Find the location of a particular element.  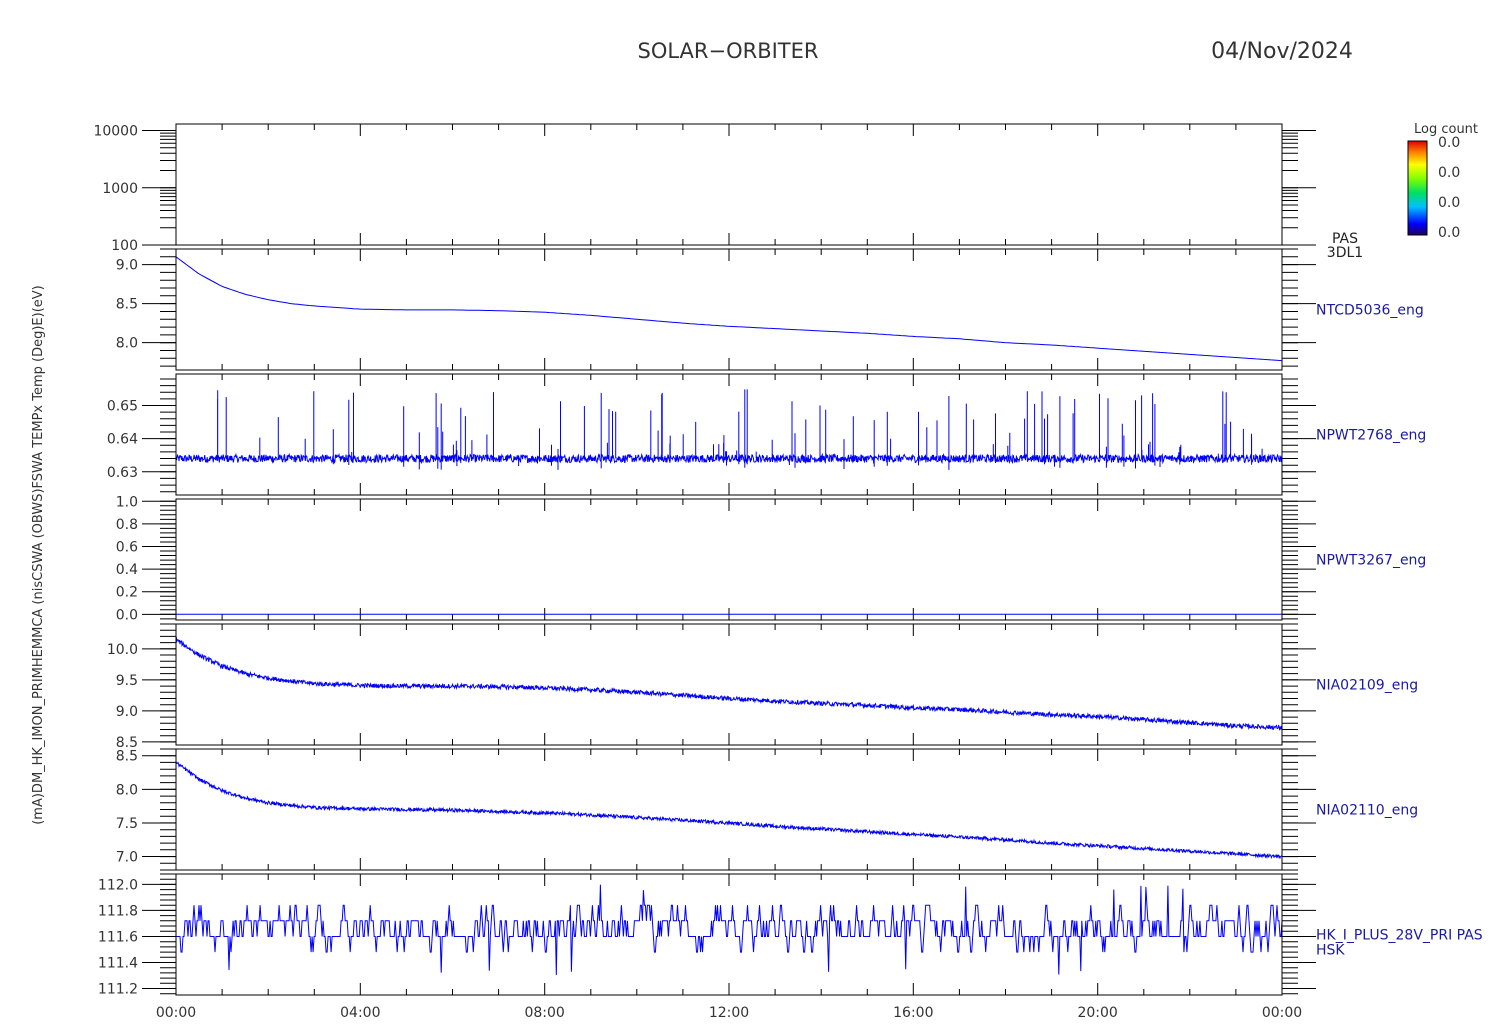

panel-2: 0.63 0.64 0.65 NPWT2768_eng is located at coordinates (766, 434).